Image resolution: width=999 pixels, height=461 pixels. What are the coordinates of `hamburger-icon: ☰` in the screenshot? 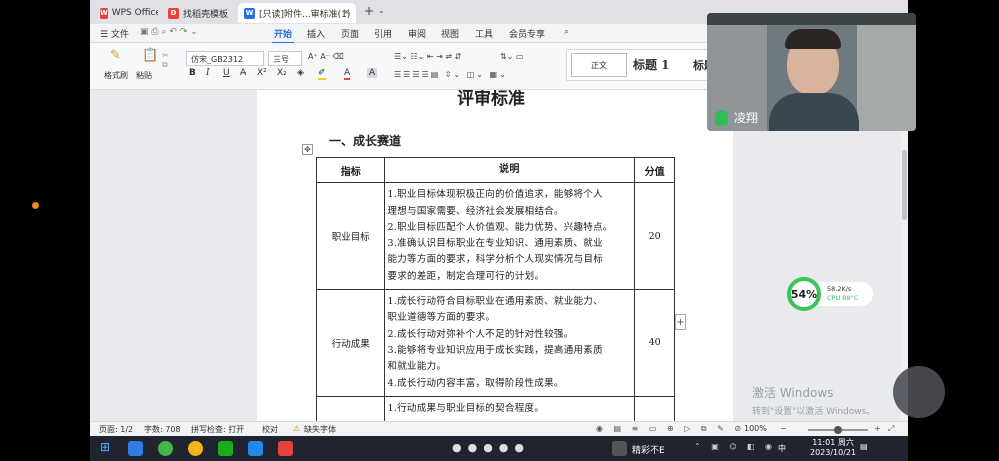 It's located at (105, 35).